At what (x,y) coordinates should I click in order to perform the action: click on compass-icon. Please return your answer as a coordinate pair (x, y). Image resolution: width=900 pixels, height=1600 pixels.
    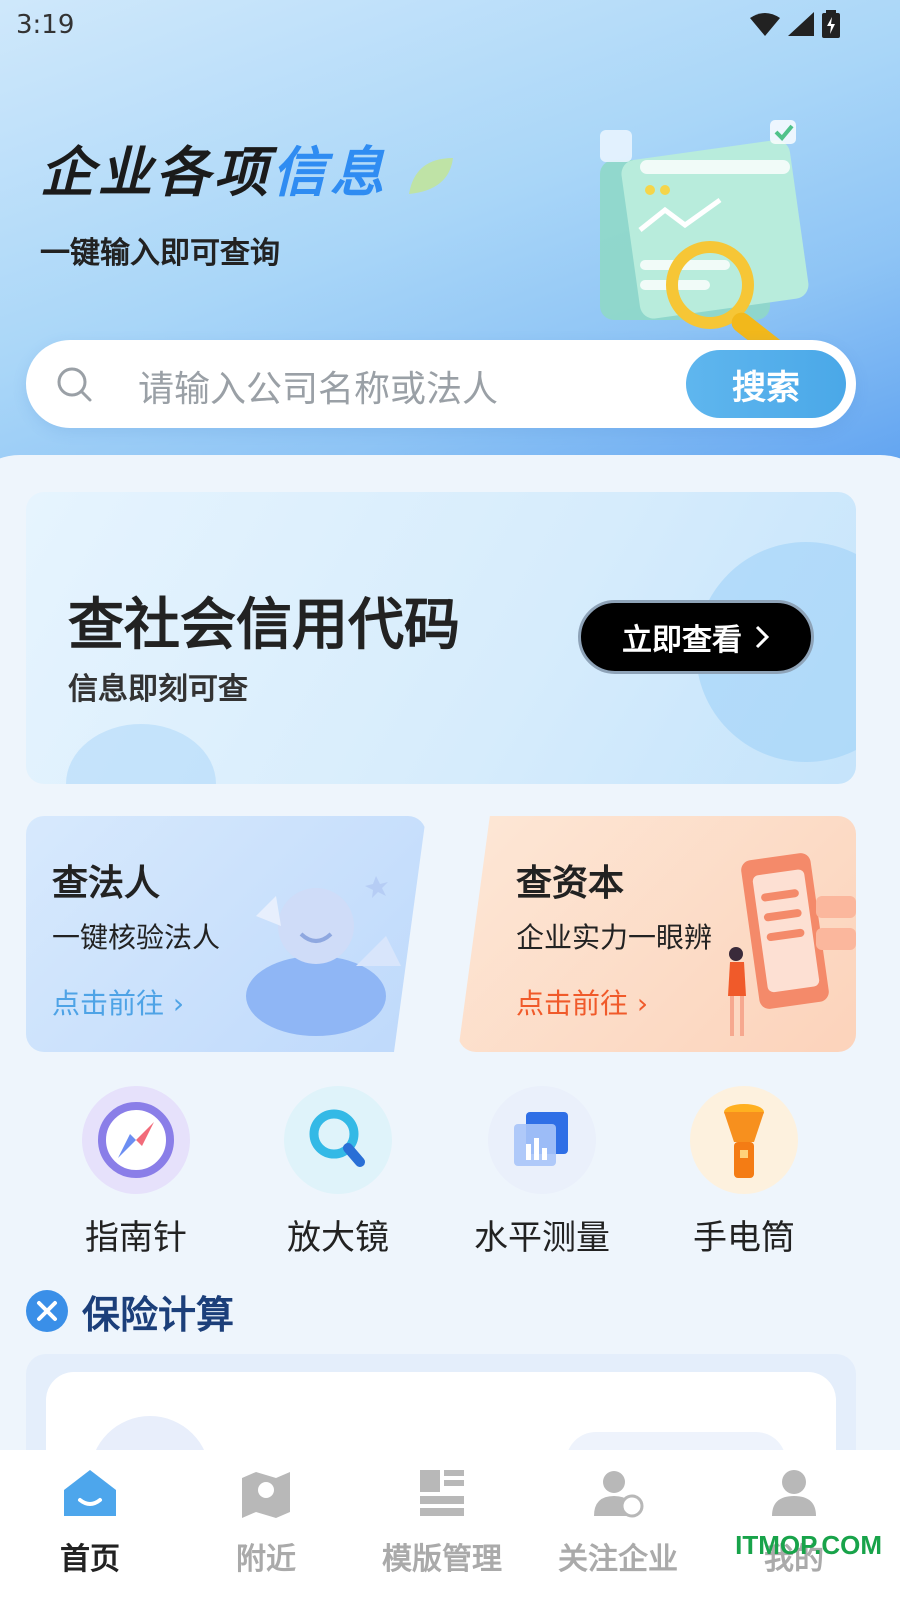
    Looking at the image, I should click on (136, 1140).